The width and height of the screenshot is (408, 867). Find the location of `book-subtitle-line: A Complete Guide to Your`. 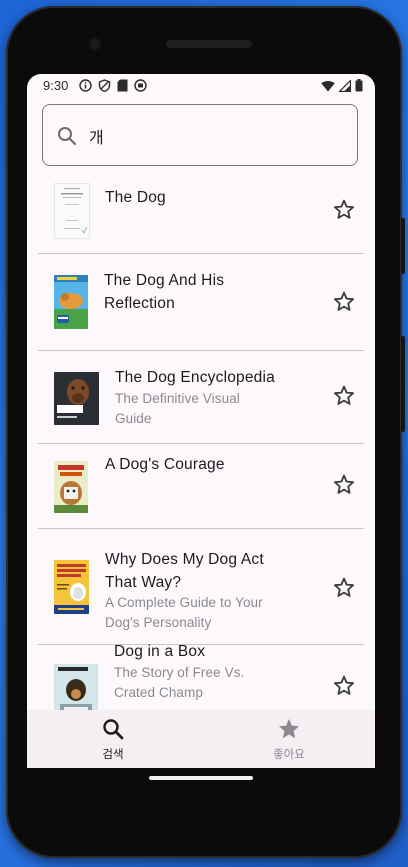

book-subtitle-line: A Complete Guide to Your is located at coordinates (184, 602).